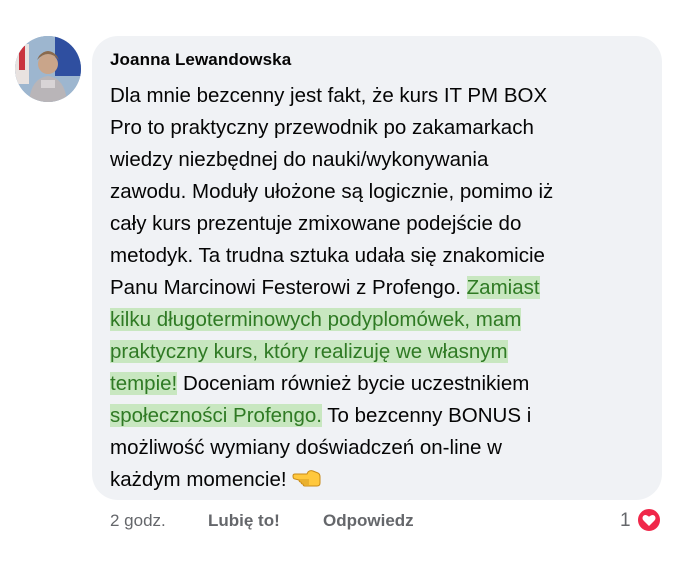 The image size is (690, 568). I want to click on backhand-index-pointing-left-icon, so click(306, 477).